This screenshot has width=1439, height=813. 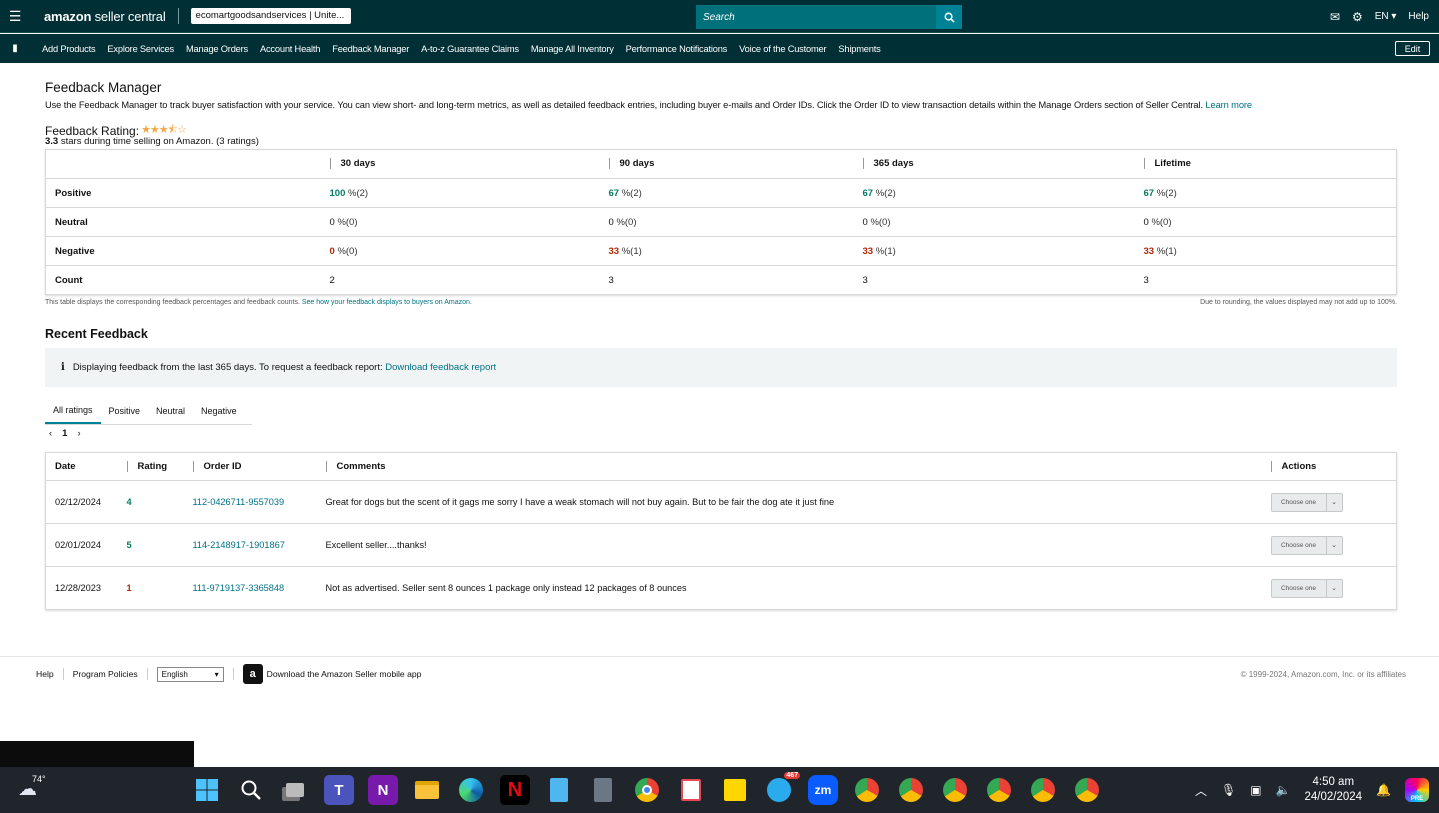 What do you see at coordinates (647, 790) in the screenshot?
I see `chrome-icon` at bounding box center [647, 790].